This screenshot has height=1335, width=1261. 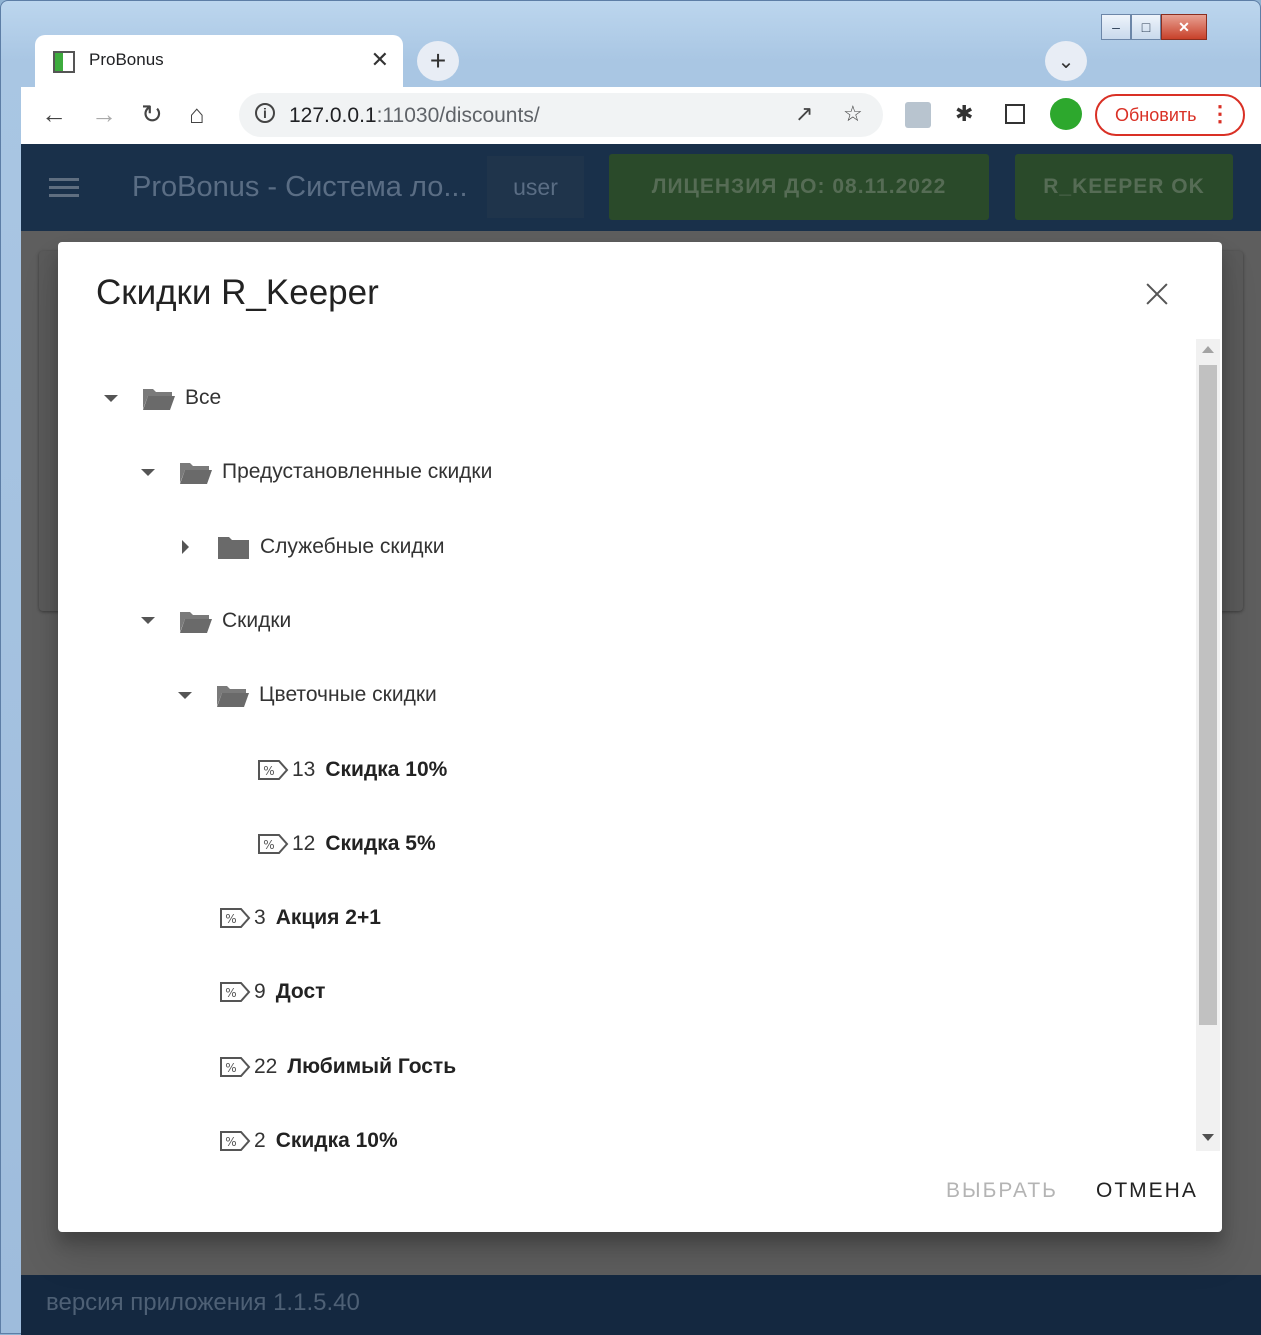 What do you see at coordinates (126, 59) in the screenshot?
I see `tab-title: ProBonus` at bounding box center [126, 59].